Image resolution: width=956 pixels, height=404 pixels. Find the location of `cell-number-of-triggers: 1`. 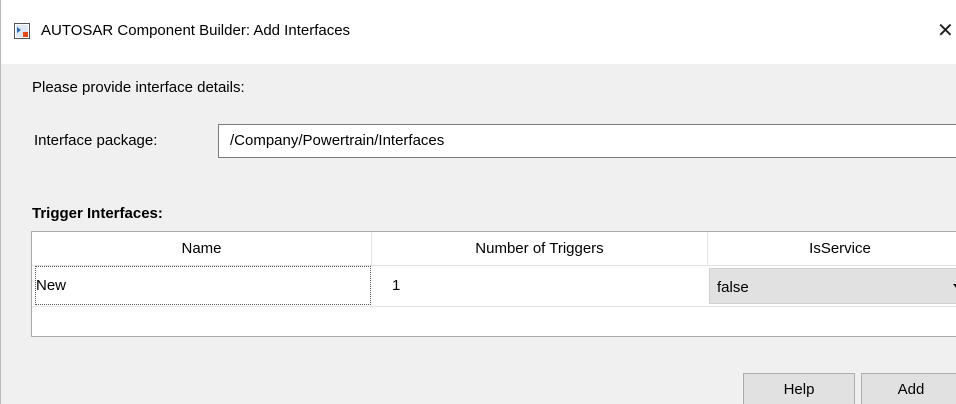

cell-number-of-triggers: 1 is located at coordinates (543, 286).